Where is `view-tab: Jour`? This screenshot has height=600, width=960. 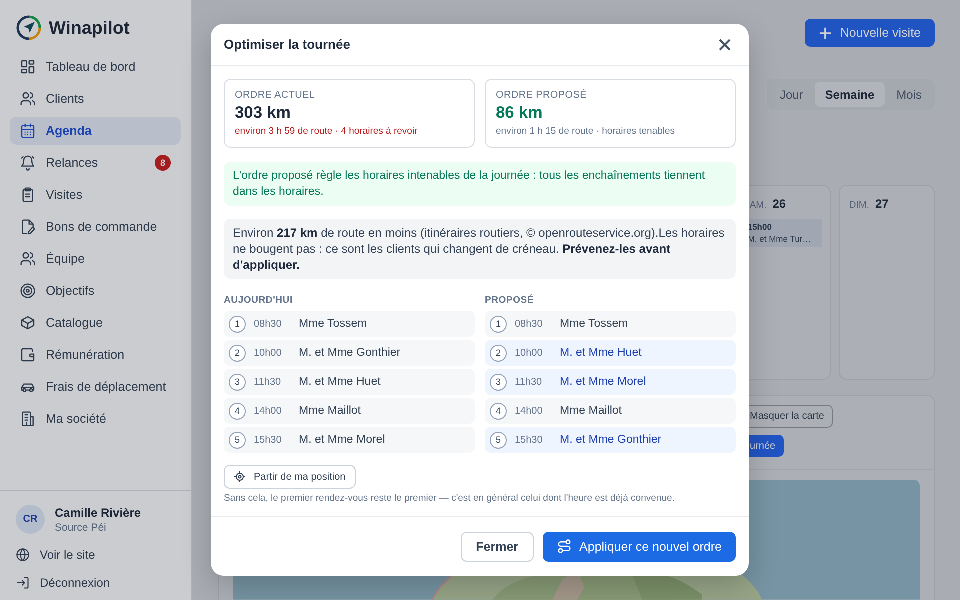
view-tab: Jour is located at coordinates (792, 94).